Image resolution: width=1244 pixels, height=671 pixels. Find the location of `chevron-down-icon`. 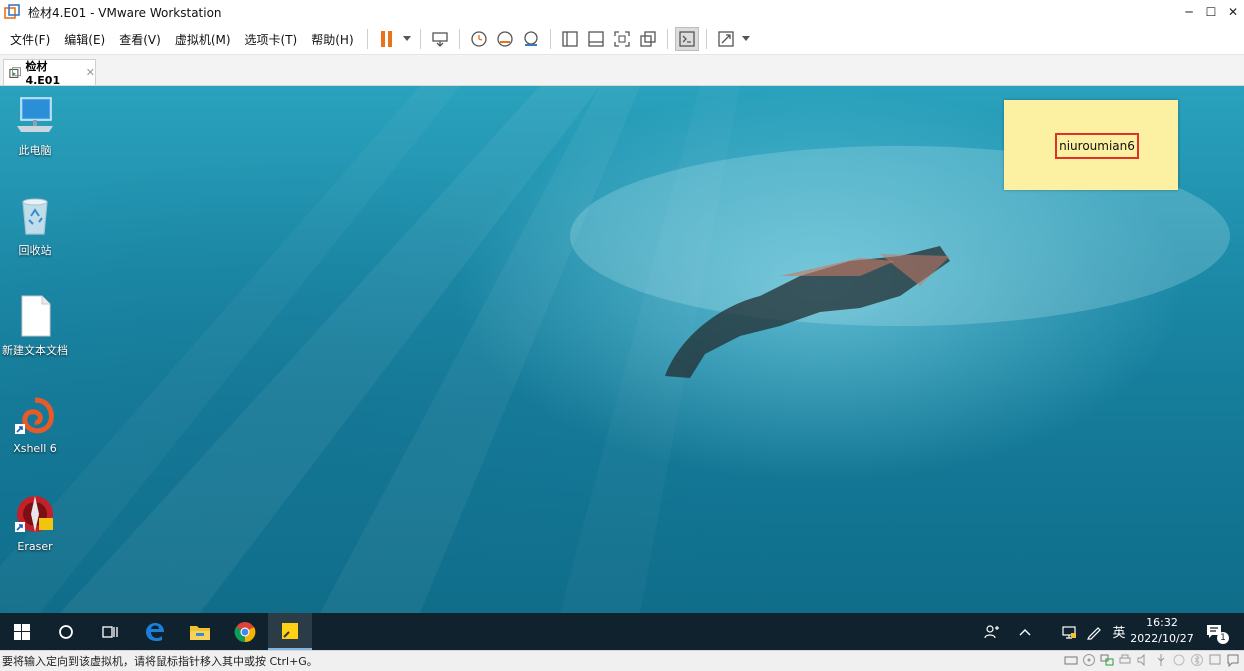

chevron-down-icon is located at coordinates (406, 38).